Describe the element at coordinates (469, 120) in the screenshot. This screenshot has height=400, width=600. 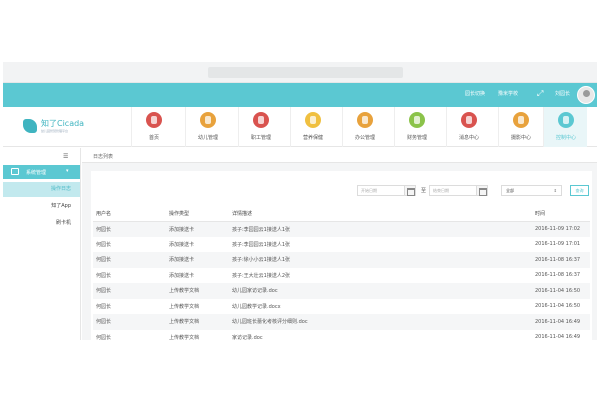
I see `message-icon` at that location.